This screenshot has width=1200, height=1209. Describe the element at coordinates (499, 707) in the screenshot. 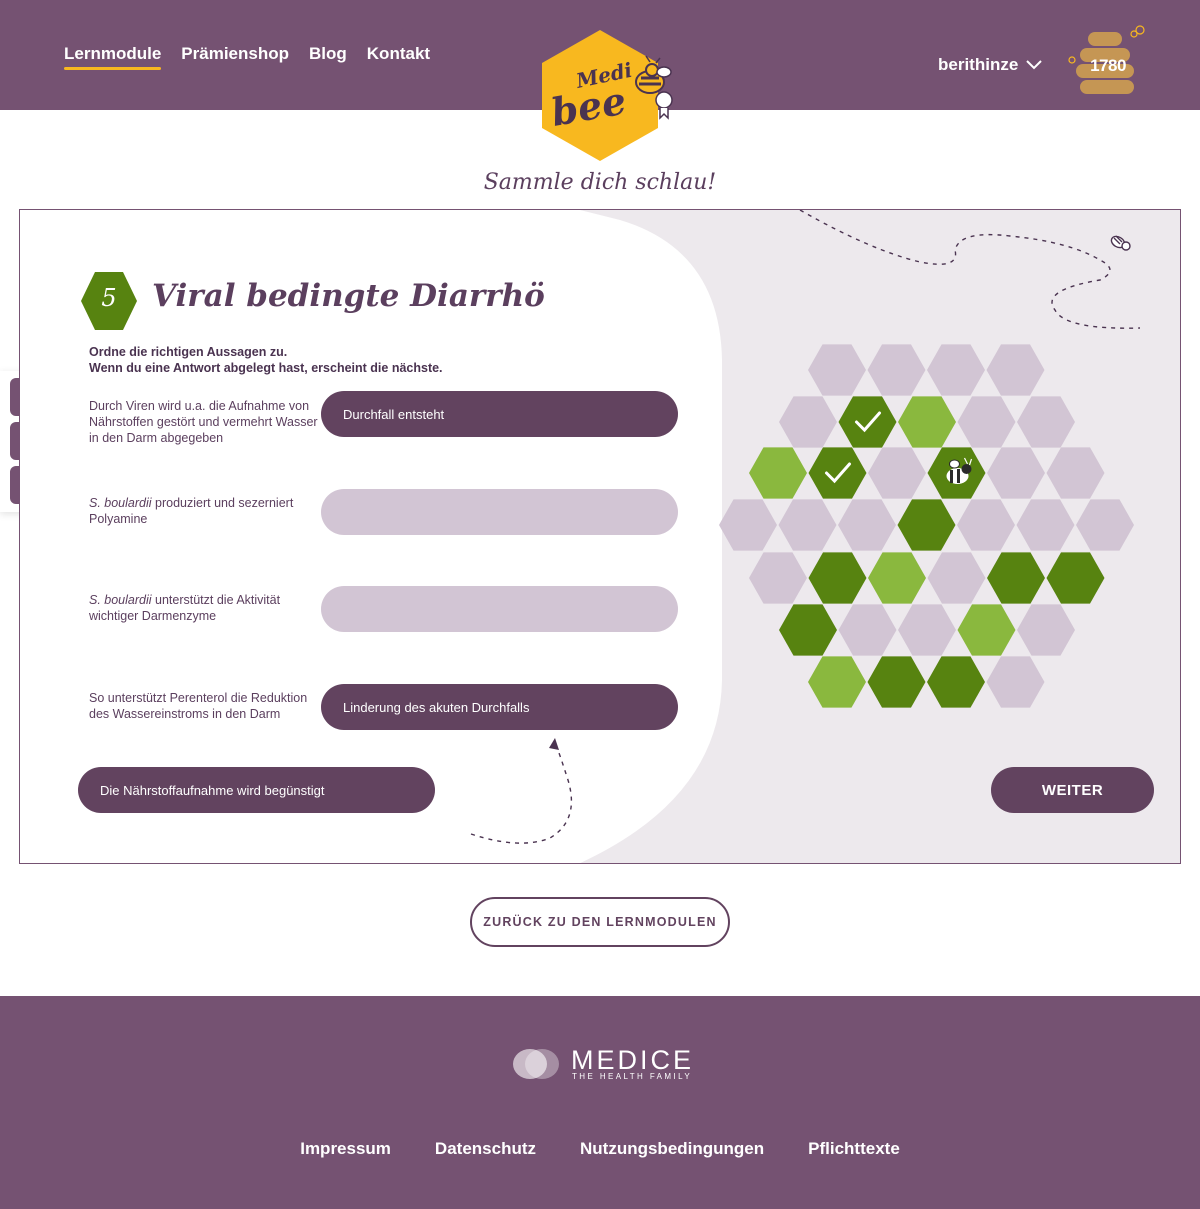

I see `answer-slot-4: Linderung des akuten Durchfalls` at that location.